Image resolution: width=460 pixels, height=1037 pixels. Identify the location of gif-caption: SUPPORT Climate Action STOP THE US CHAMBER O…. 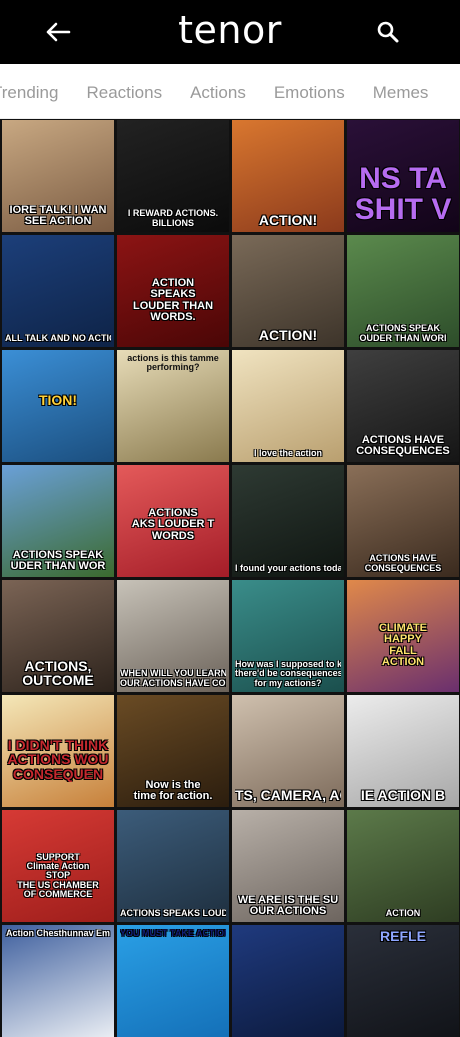
(58, 876).